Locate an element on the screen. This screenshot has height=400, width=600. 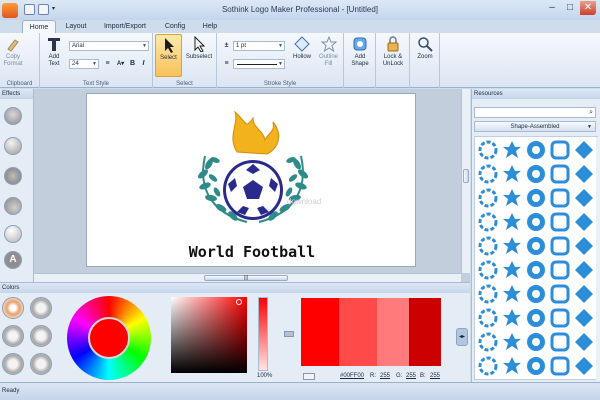
lock-unlock-button: Lock & UnLock is located at coordinates (393, 51).